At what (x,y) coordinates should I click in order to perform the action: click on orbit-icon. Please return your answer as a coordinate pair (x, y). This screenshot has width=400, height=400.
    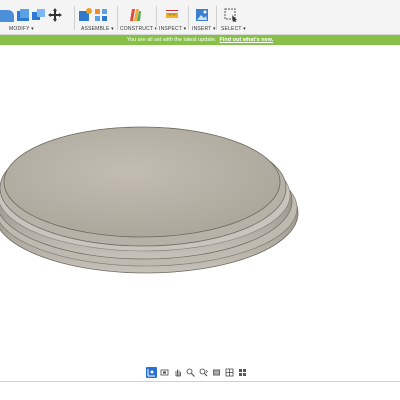
    Looking at the image, I should click on (151, 372).